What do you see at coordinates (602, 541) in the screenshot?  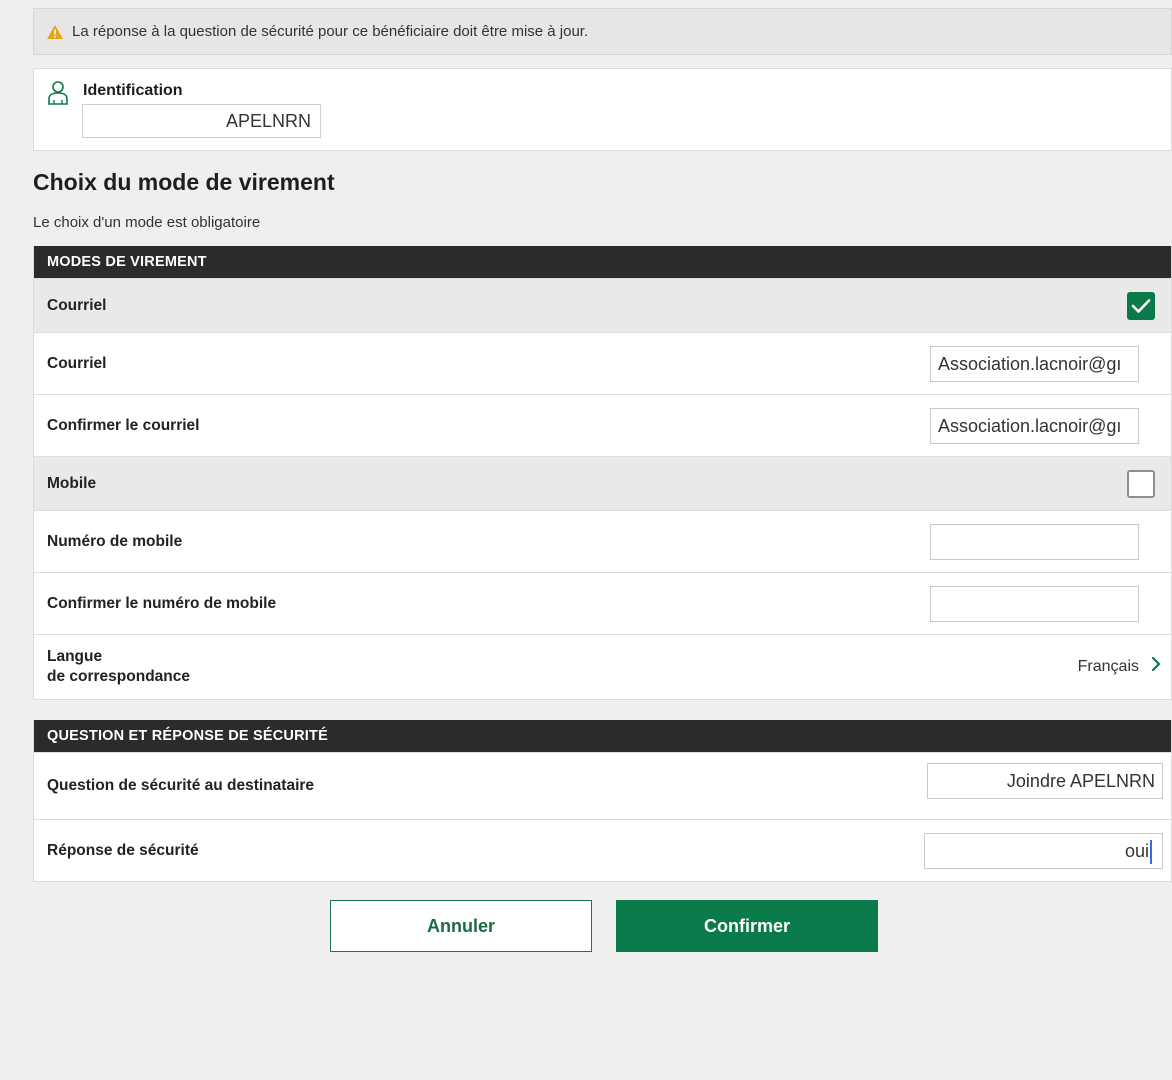 I see `mobile-field-row: Numéro de mobile` at bounding box center [602, 541].